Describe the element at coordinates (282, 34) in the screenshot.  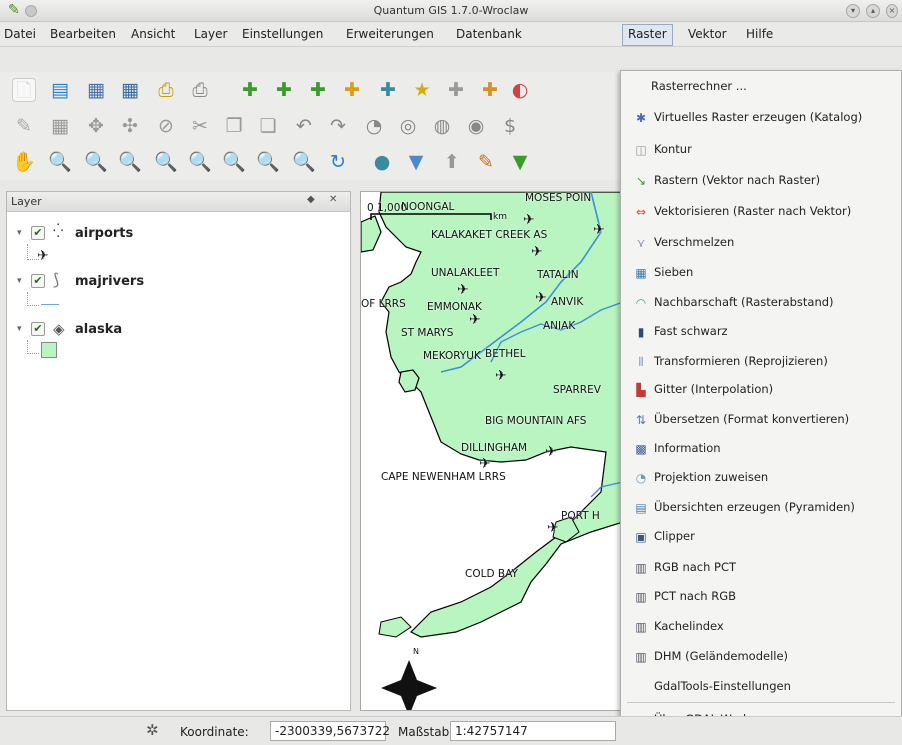
I see `menu-einstellungen: Einstellungen` at that location.